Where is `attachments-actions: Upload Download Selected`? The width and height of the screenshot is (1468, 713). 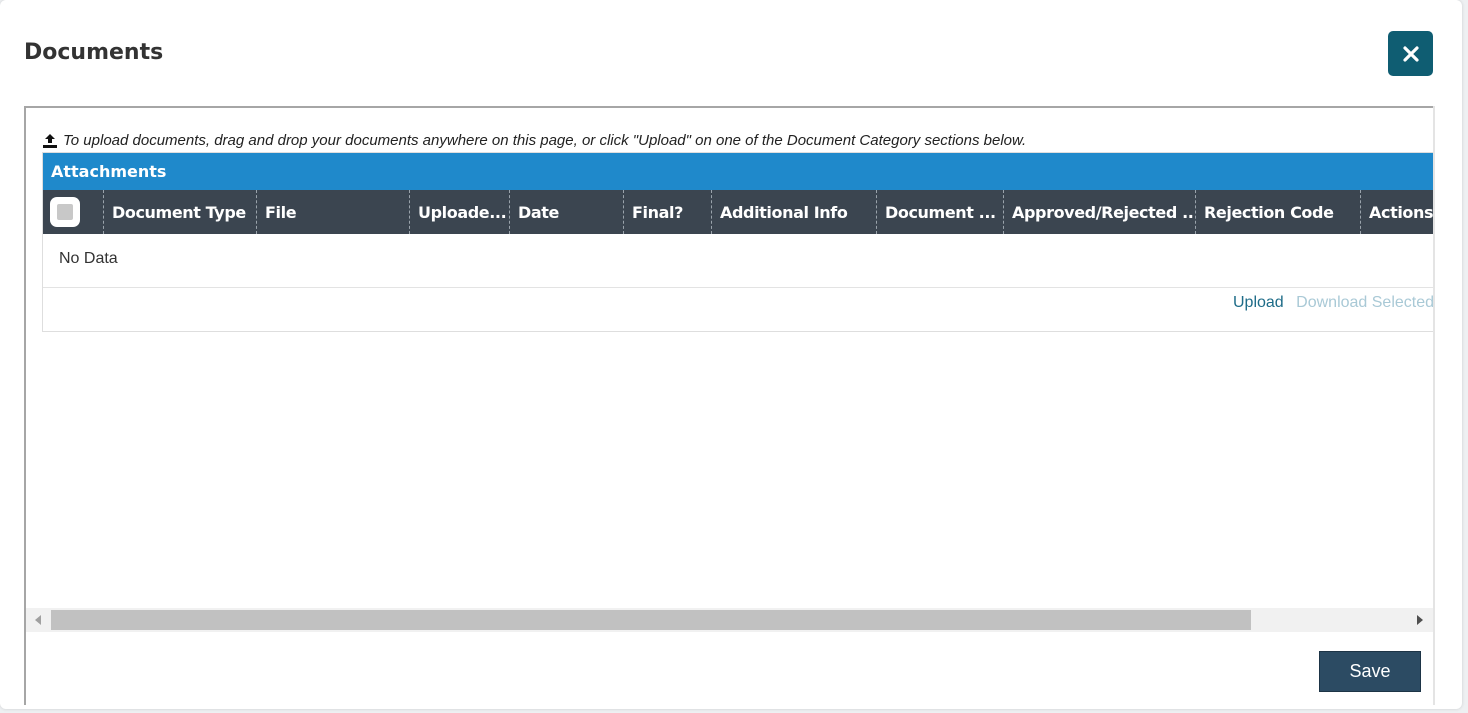
attachments-actions: Upload Download Selected is located at coordinates (1333, 303).